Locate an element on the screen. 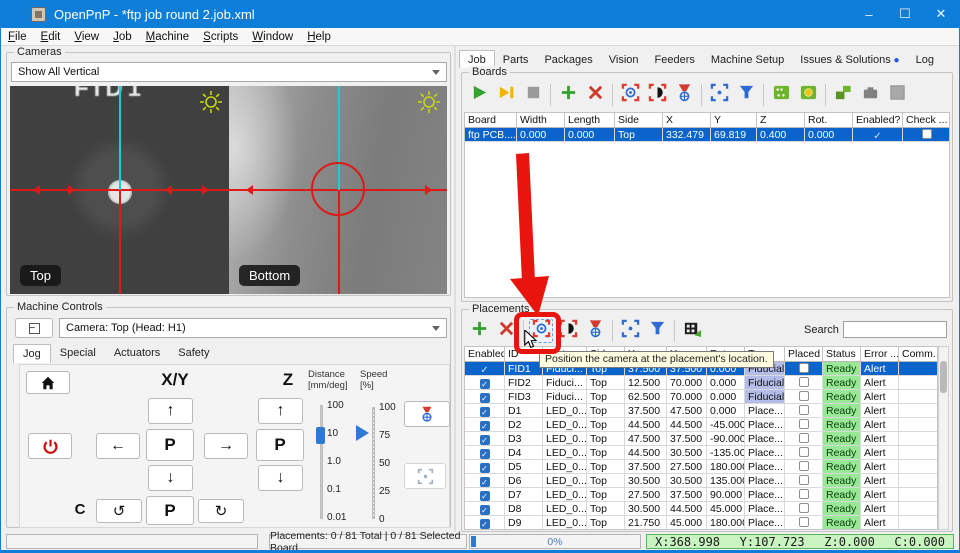 This screenshot has height=553, width=960. panel-splitter is located at coordinates (455, 289).